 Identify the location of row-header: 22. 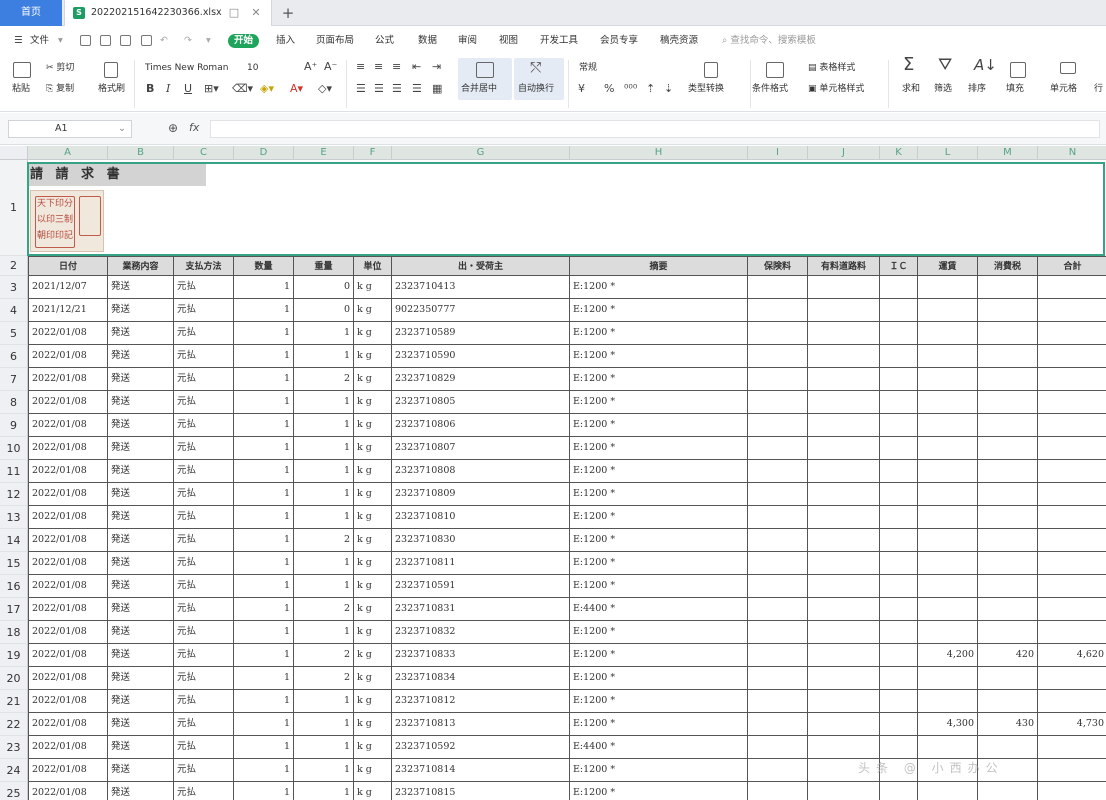
(14, 724).